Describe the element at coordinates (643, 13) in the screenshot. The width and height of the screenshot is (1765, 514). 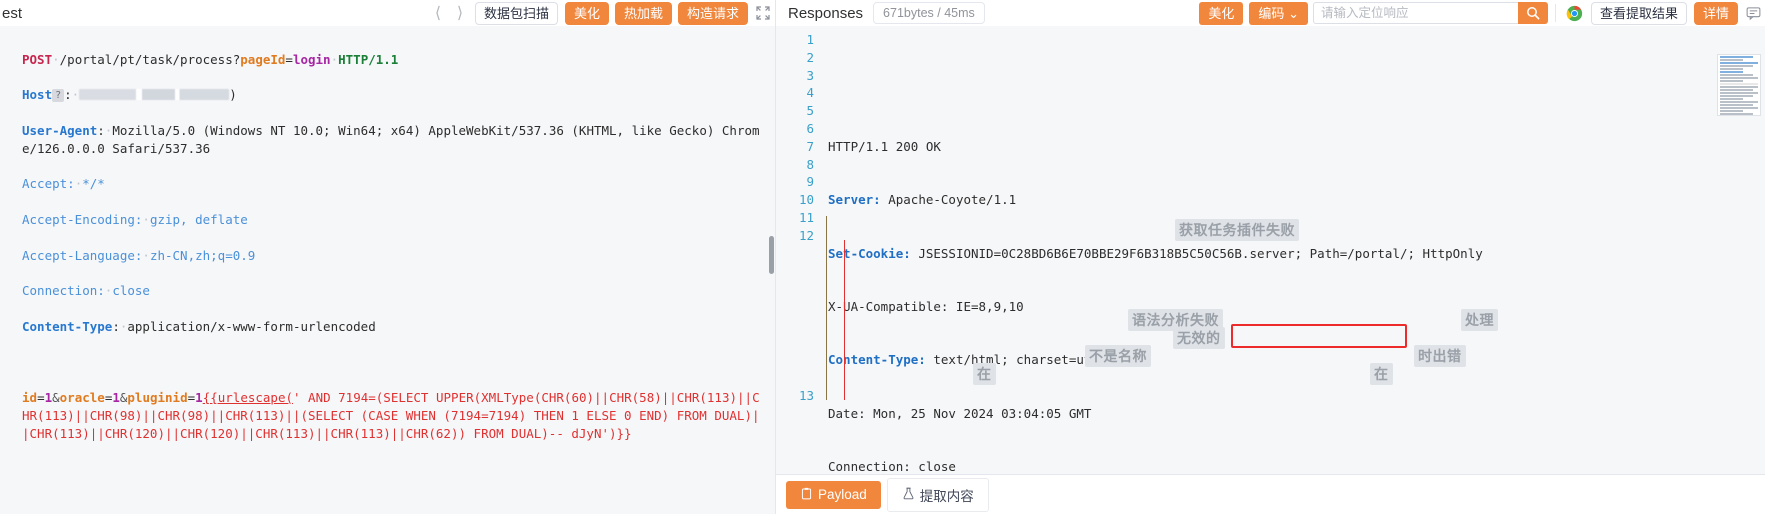
I see `hot-reload-button: 热加载` at that location.